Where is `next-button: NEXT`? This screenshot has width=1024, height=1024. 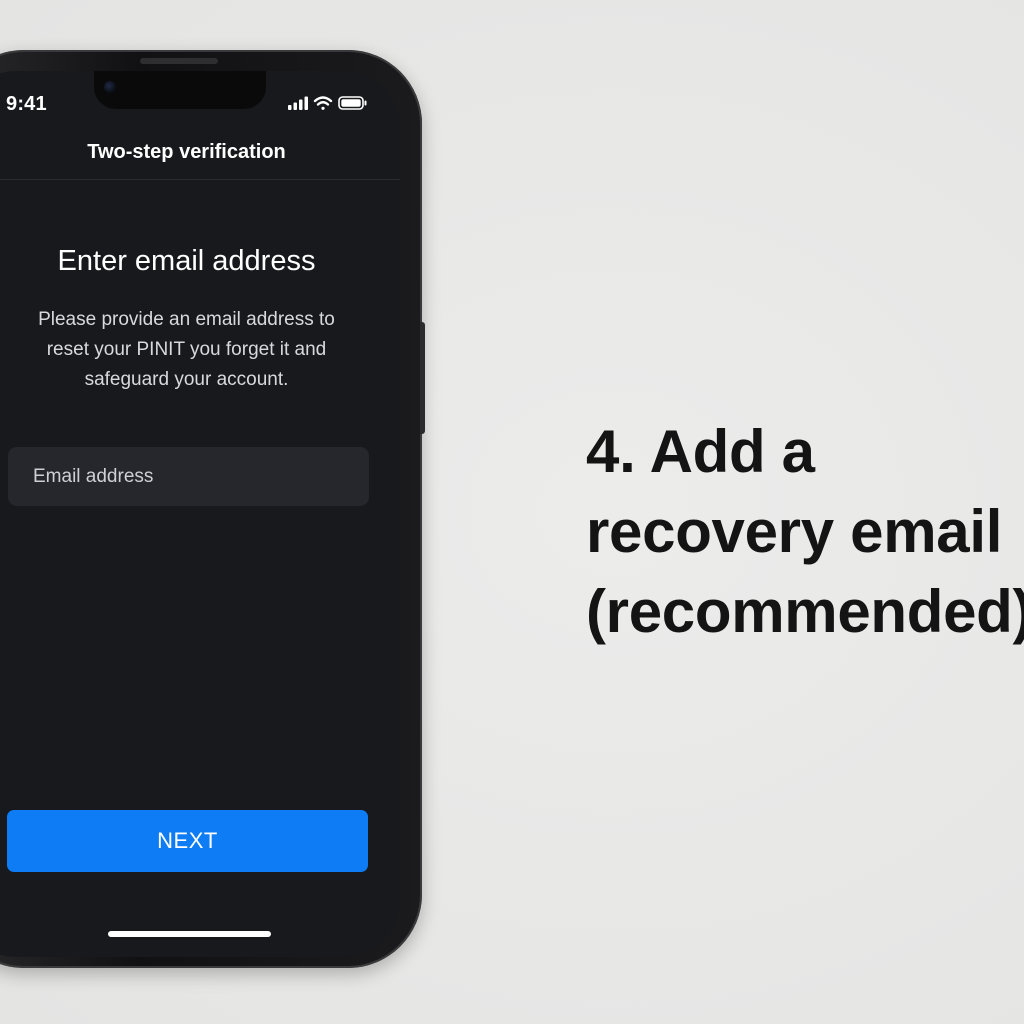 next-button: NEXT is located at coordinates (187, 841).